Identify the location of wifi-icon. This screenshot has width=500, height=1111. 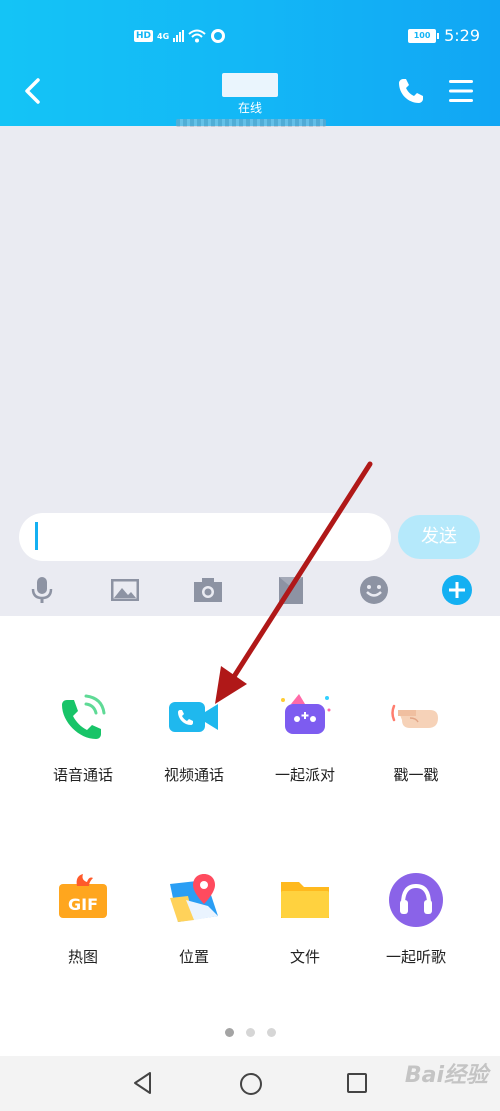
(197, 36).